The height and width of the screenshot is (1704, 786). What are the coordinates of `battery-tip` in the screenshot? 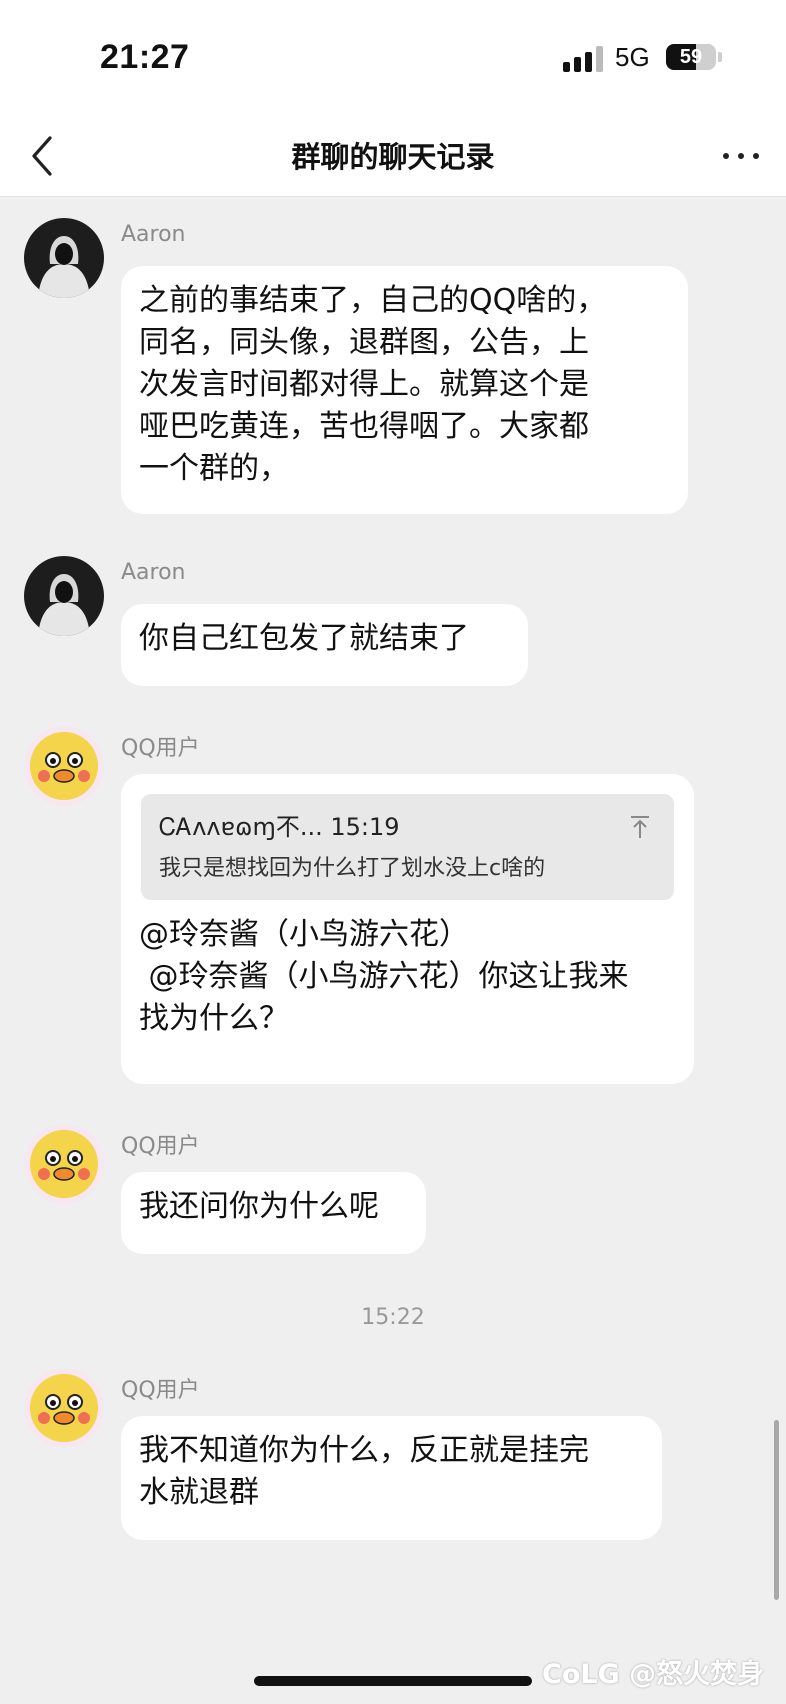 It's located at (720, 57).